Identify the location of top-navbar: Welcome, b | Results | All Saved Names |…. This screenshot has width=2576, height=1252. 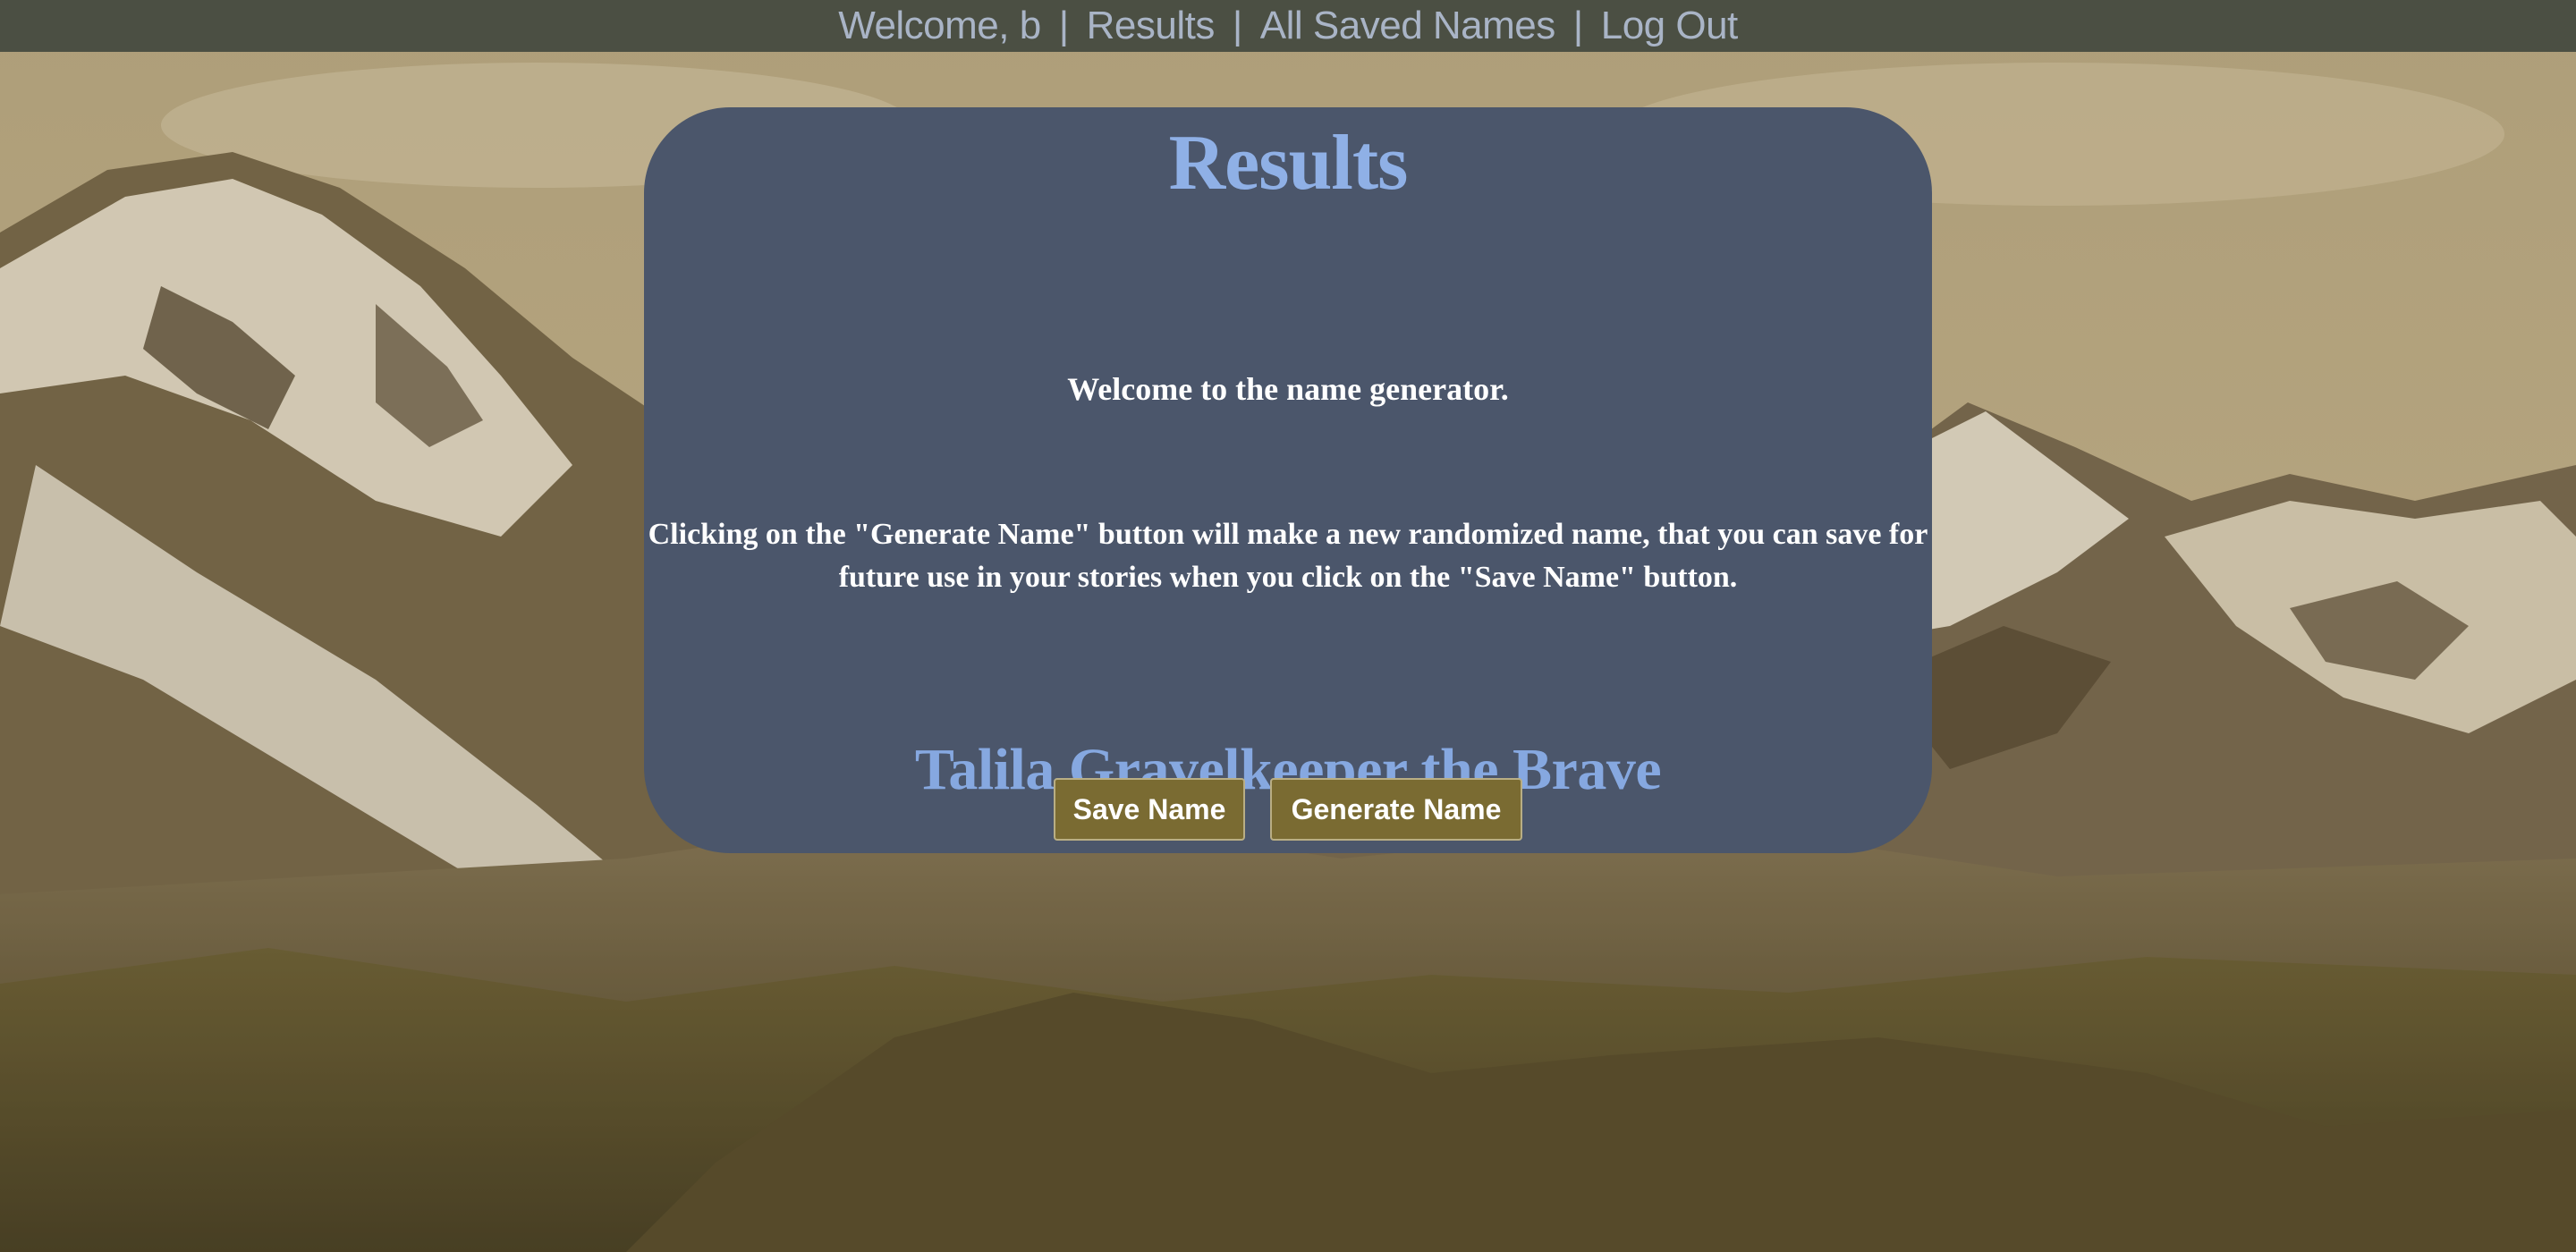
(1288, 26).